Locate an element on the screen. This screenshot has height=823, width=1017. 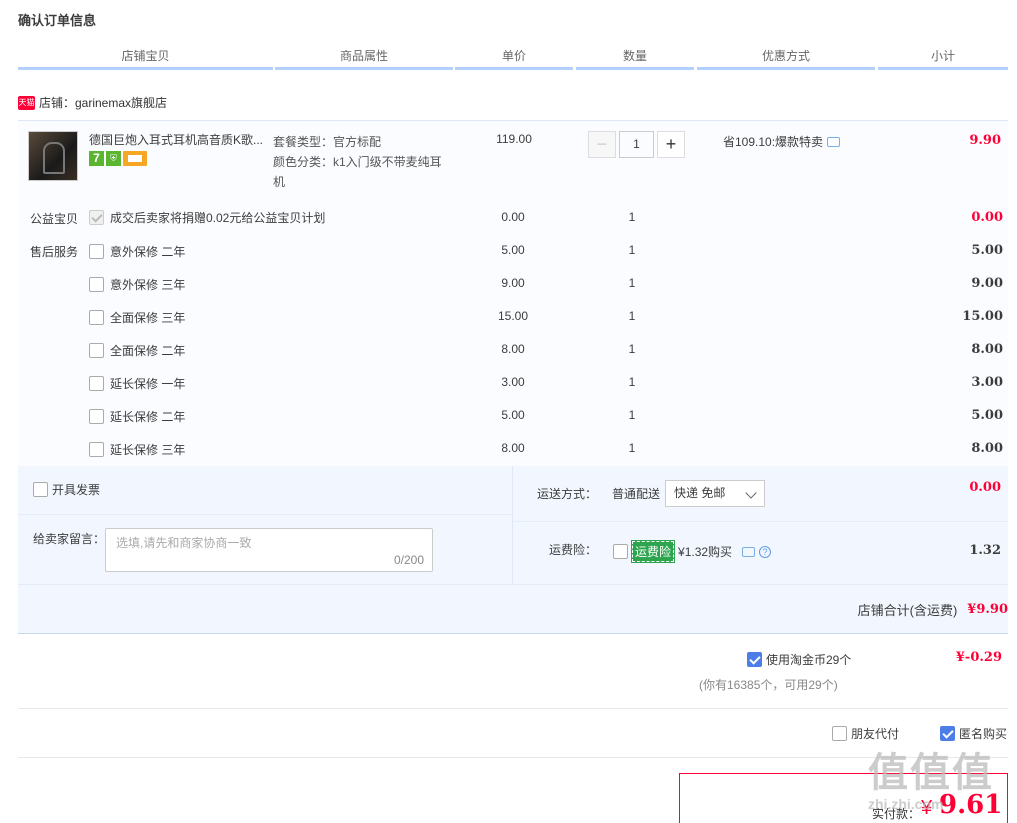
item-price: 119.00 is located at coordinates (514, 139).